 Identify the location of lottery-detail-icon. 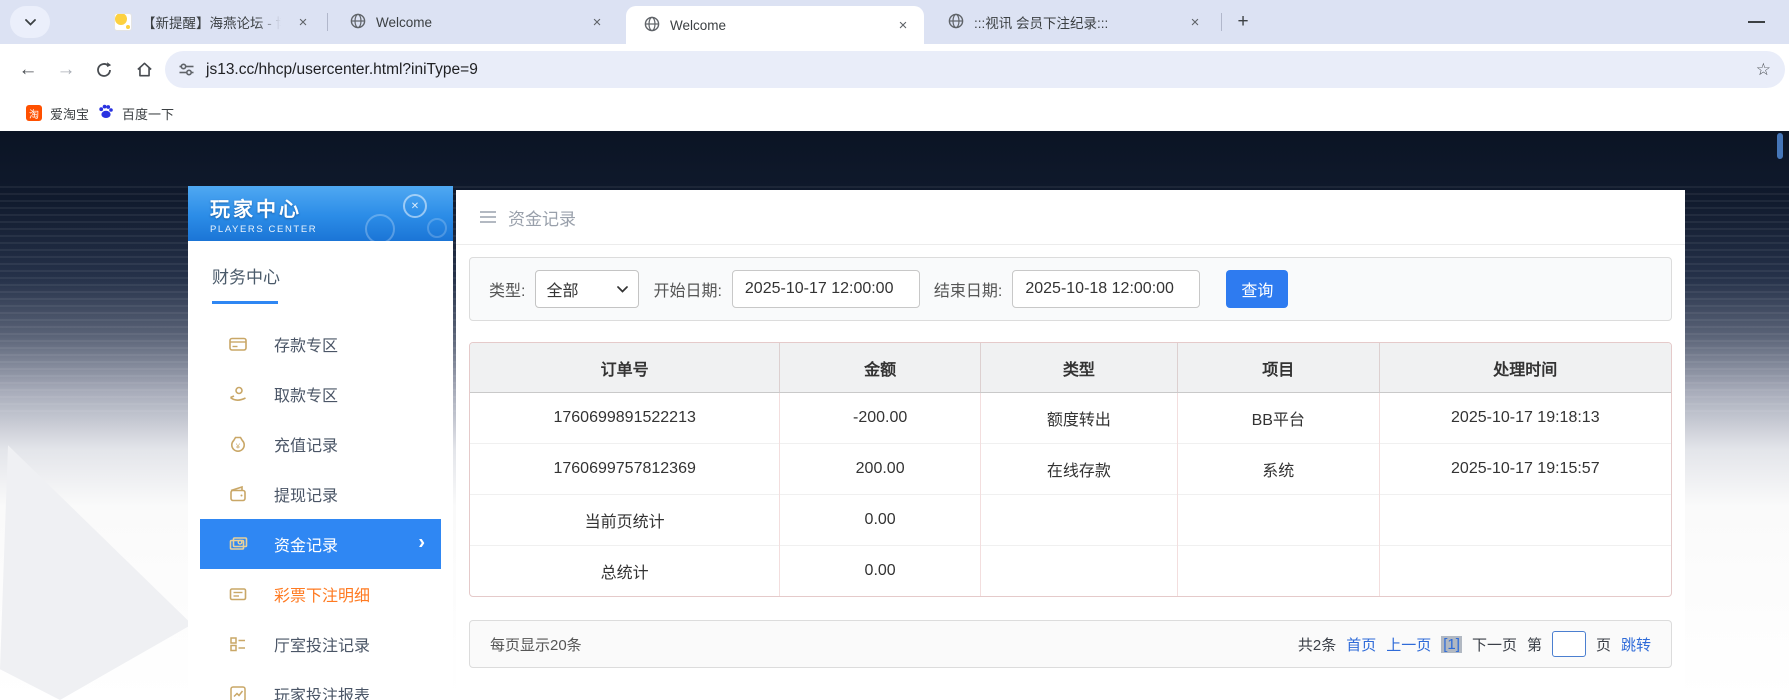
(238, 594).